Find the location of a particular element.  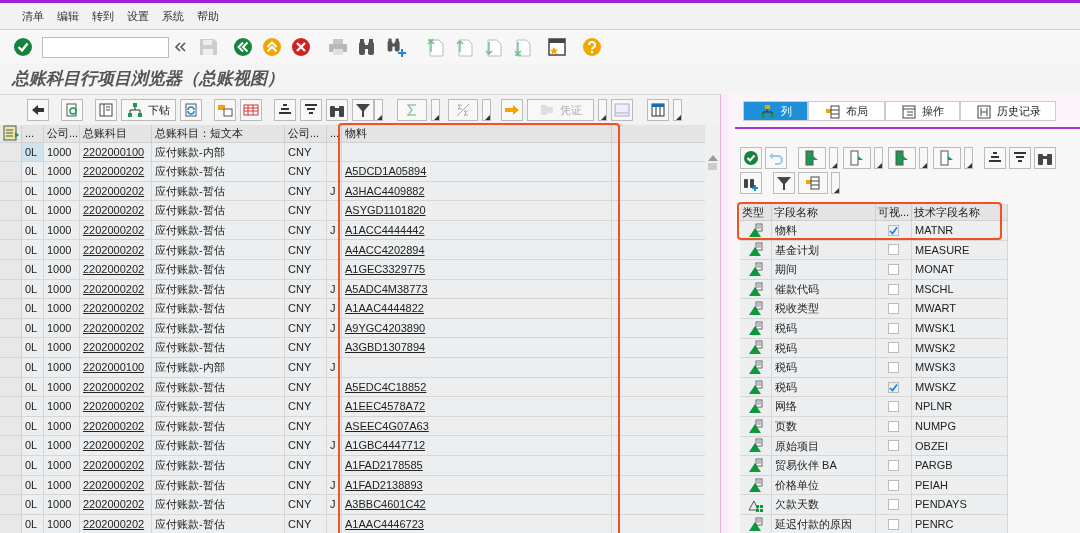

table-link: A1FAD2138893 is located at coordinates (382, 485).